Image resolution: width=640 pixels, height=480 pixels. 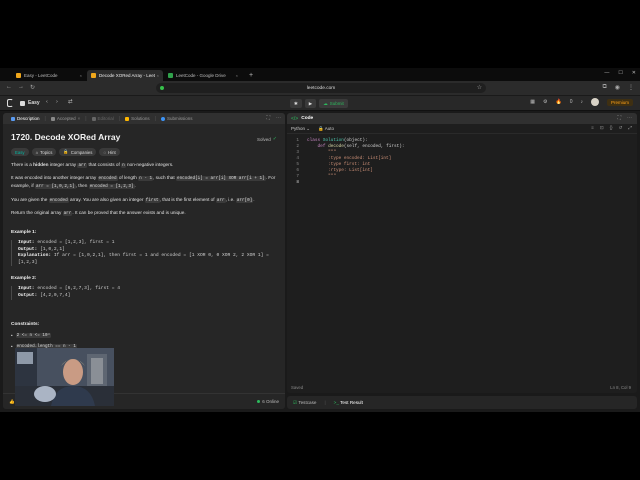 What do you see at coordinates (300, 129) in the screenshot?
I see `language-select: Python ⌄` at bounding box center [300, 129].